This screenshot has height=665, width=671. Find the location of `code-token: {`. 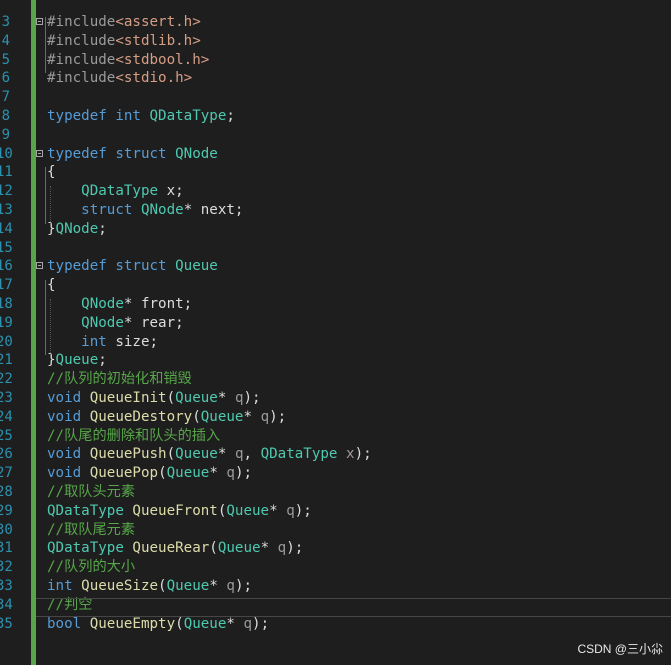

code-token: { is located at coordinates (51, 172).